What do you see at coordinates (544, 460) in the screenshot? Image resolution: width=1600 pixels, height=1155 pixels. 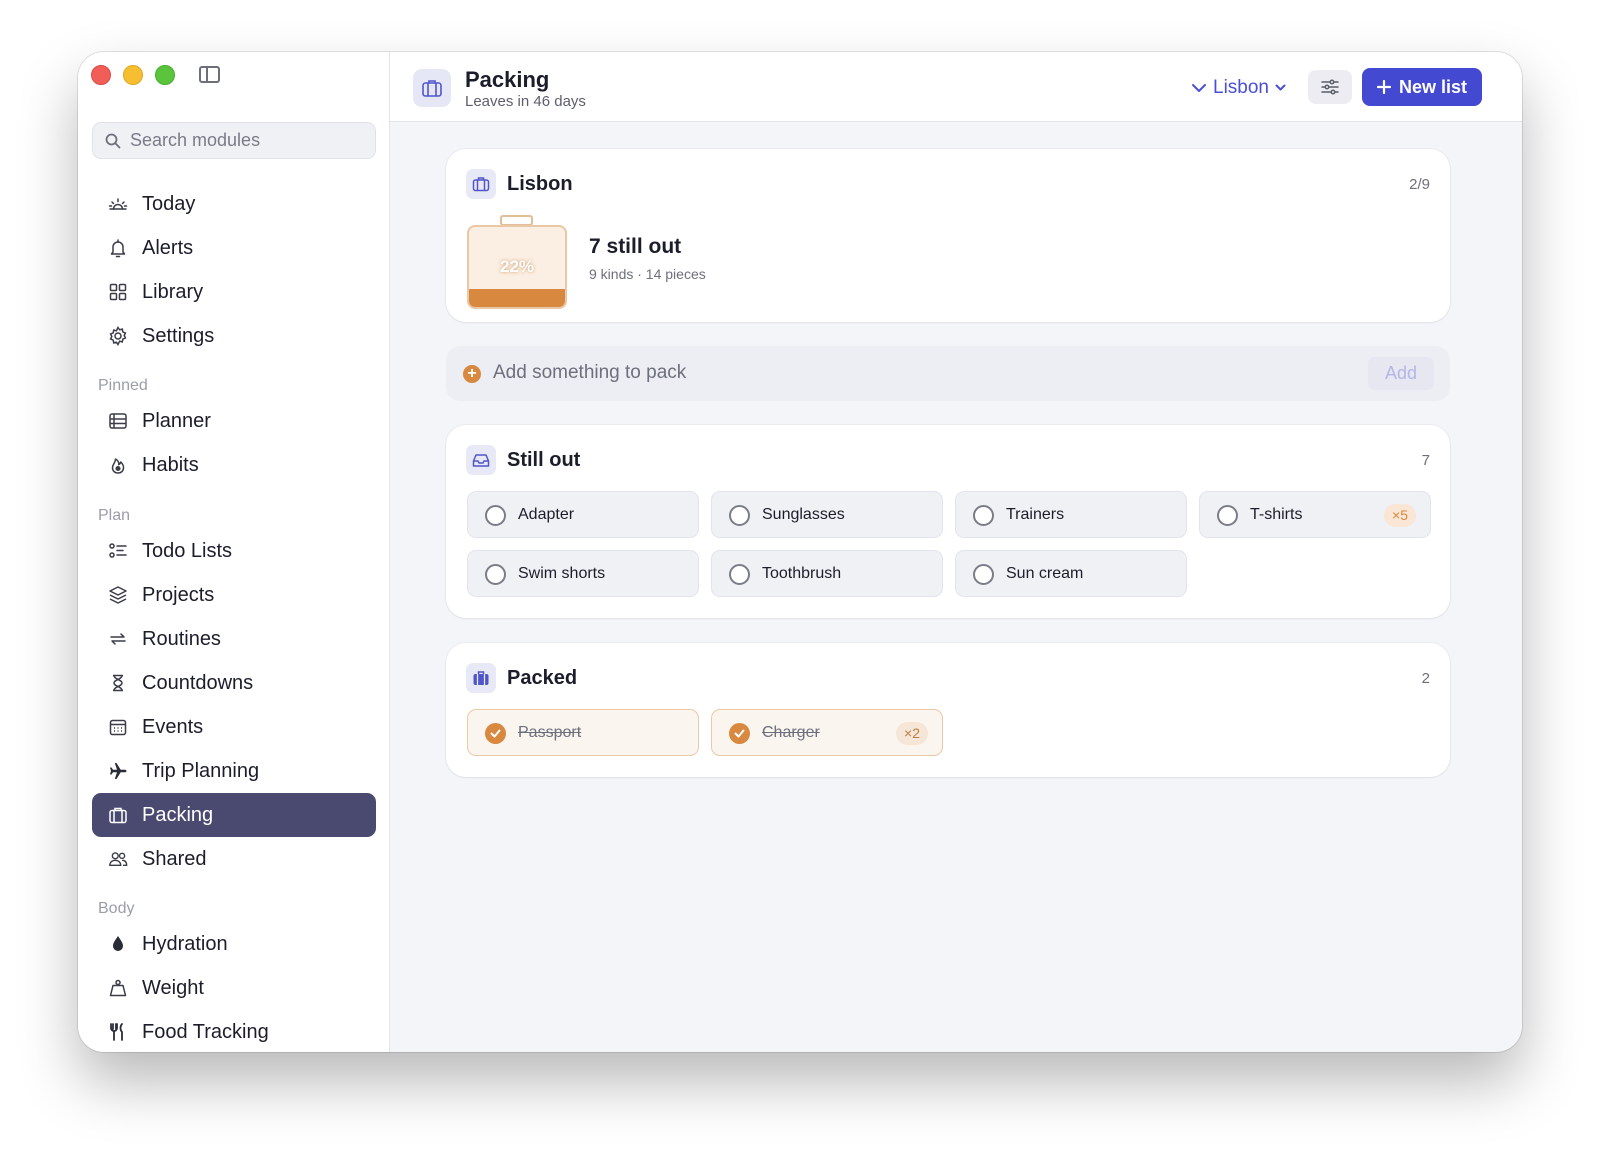 I see `still-out-title: Still out` at bounding box center [544, 460].